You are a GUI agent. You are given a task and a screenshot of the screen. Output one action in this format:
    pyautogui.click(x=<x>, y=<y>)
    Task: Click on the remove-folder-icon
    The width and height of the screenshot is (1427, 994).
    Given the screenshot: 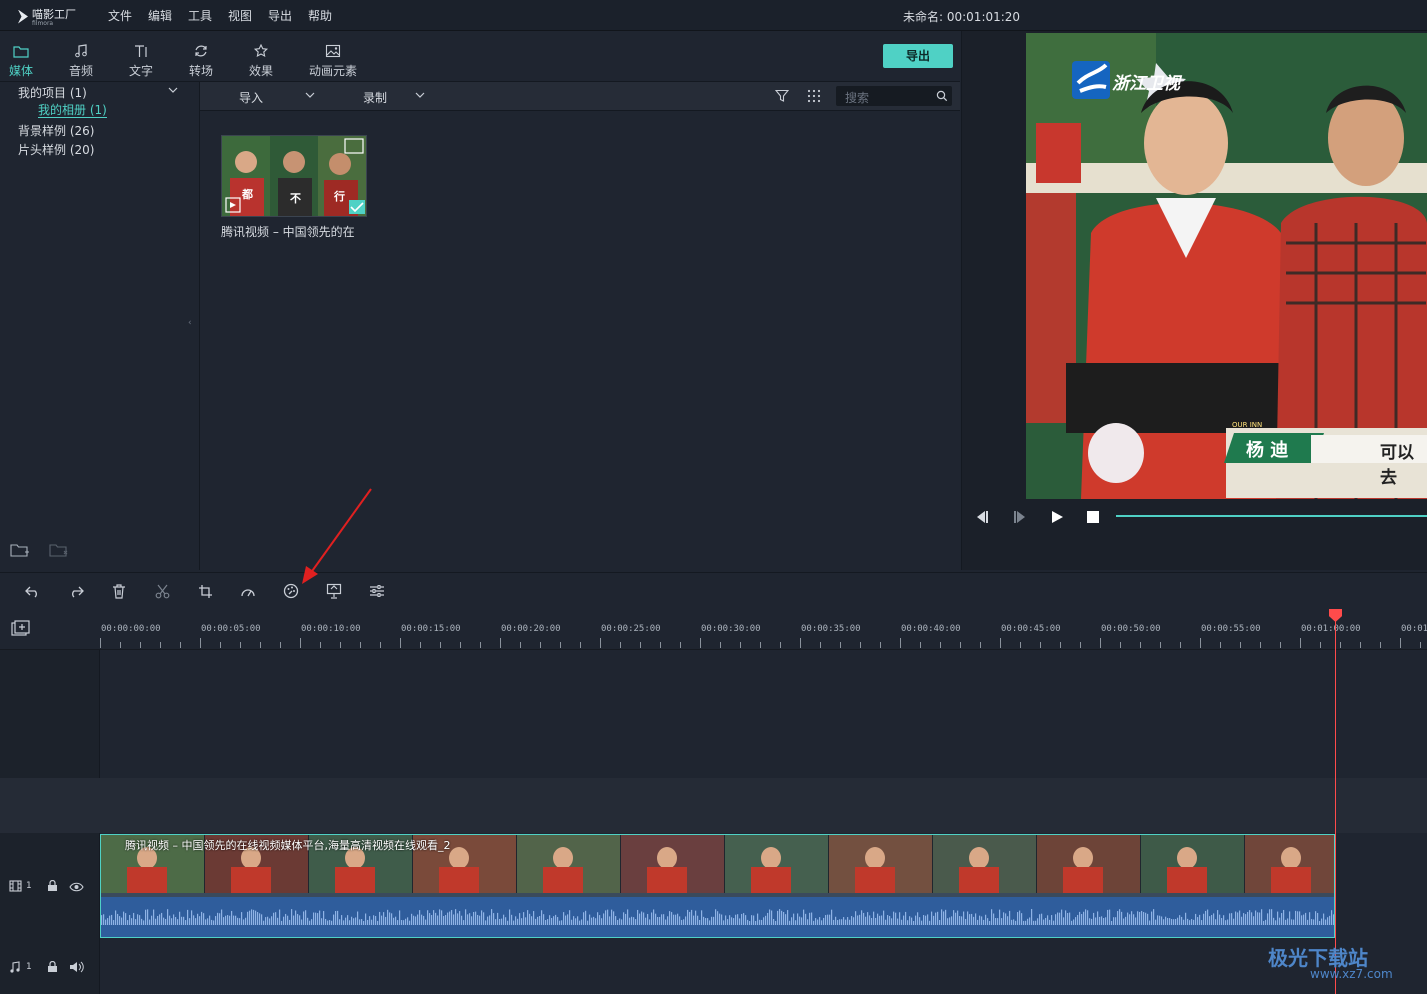 What is the action you would take?
    pyautogui.click(x=59, y=551)
    